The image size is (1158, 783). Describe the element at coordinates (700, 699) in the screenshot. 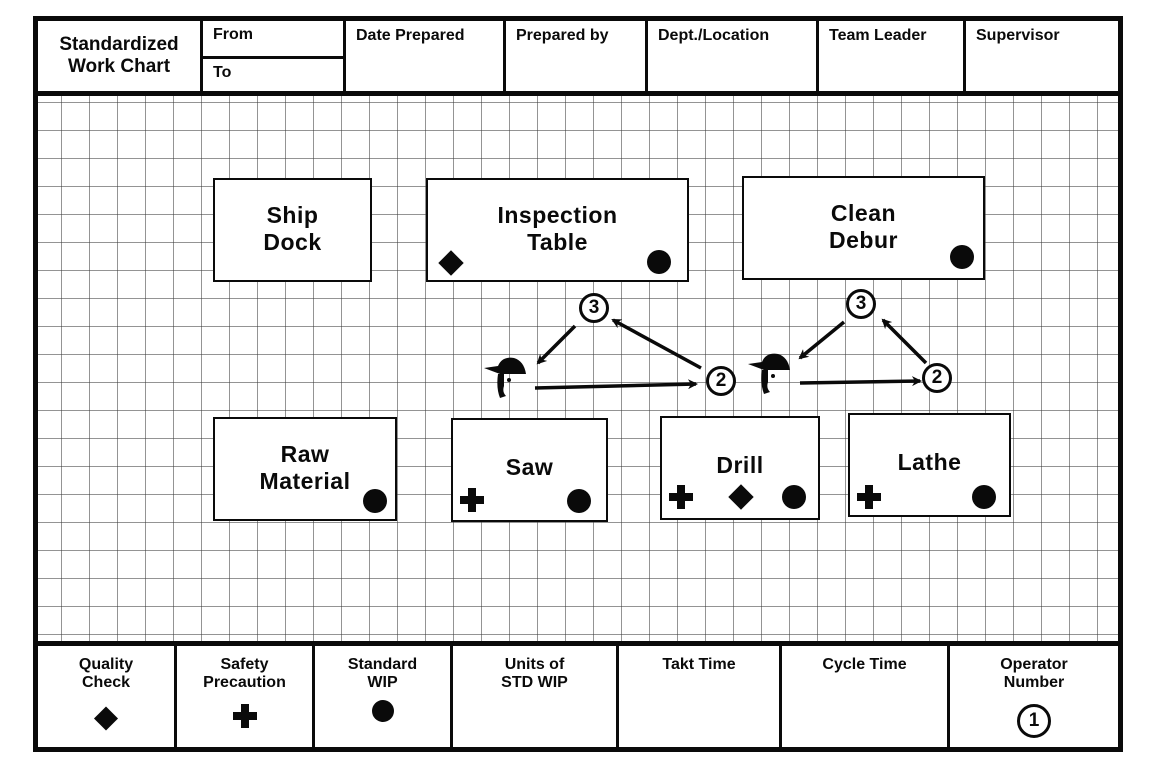

I see `takt-time-field: Takt Time` at that location.